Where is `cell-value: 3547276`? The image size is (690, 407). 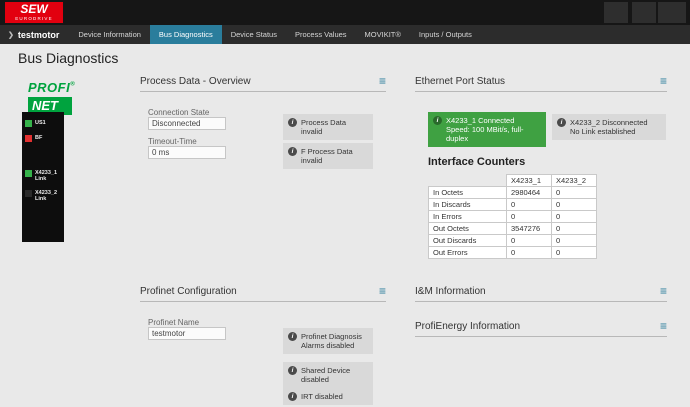 cell-value: 3547276 is located at coordinates (529, 228).